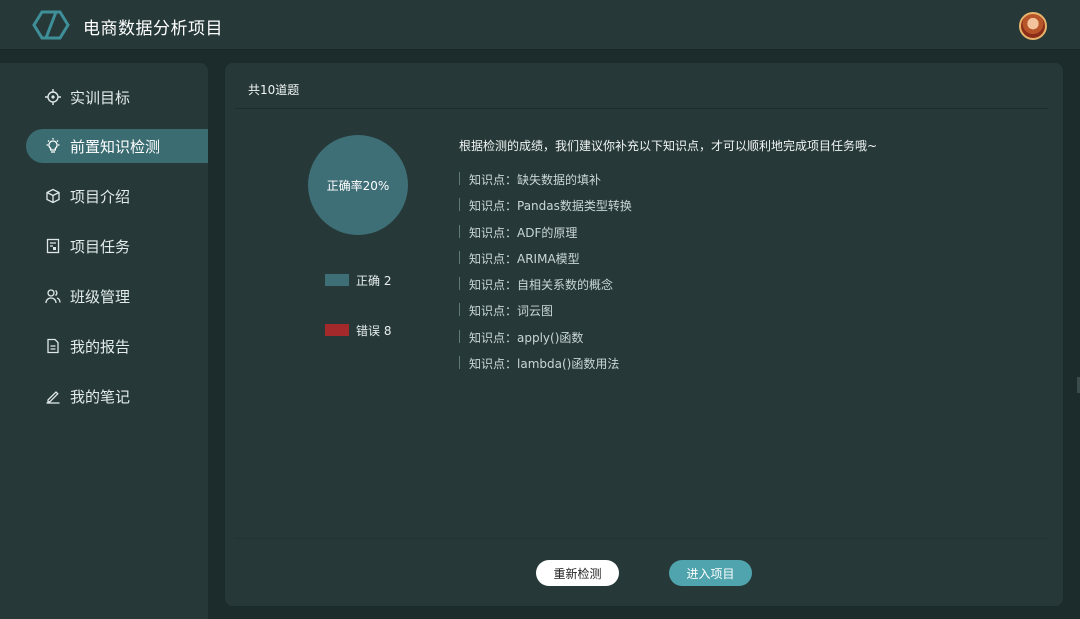  I want to click on sidebar-item-my-report: 我的报告, so click(117, 346).